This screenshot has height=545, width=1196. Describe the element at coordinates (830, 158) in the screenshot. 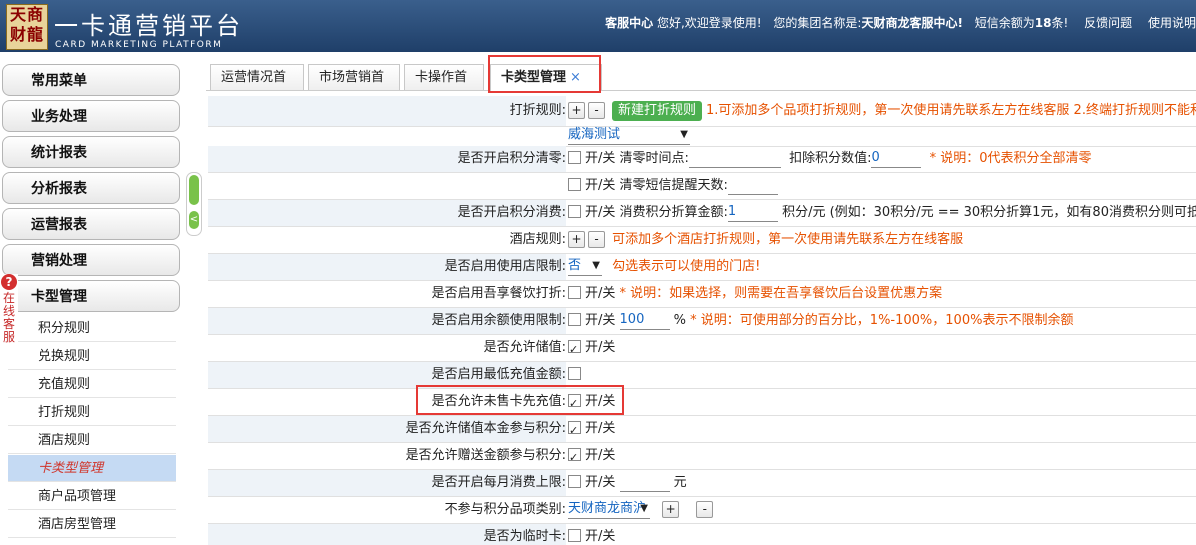

I see `deduct-points-label: 扣除积分数值:` at that location.